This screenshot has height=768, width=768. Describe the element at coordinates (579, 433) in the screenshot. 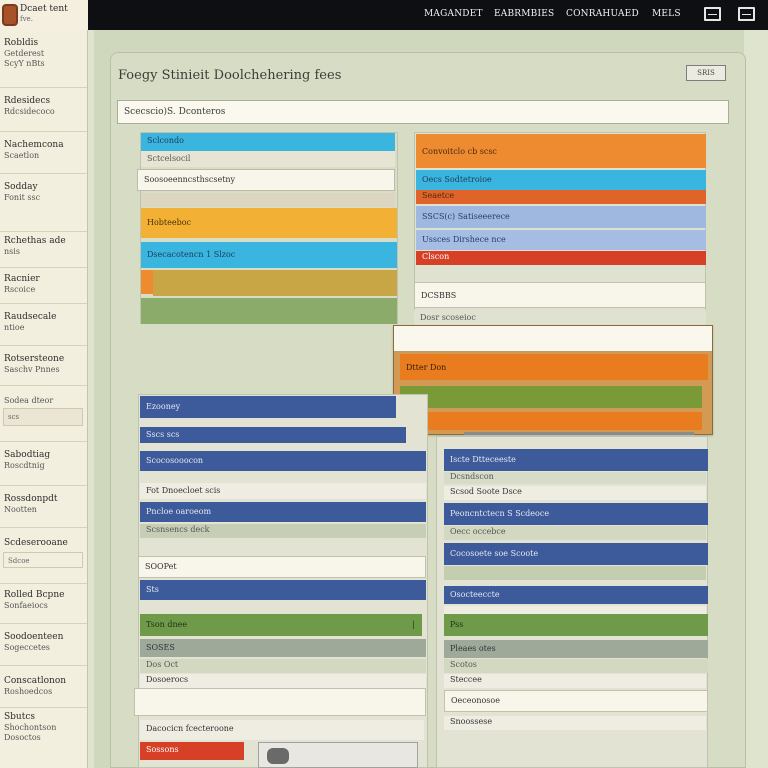

I see `popup-scrollbar` at that location.